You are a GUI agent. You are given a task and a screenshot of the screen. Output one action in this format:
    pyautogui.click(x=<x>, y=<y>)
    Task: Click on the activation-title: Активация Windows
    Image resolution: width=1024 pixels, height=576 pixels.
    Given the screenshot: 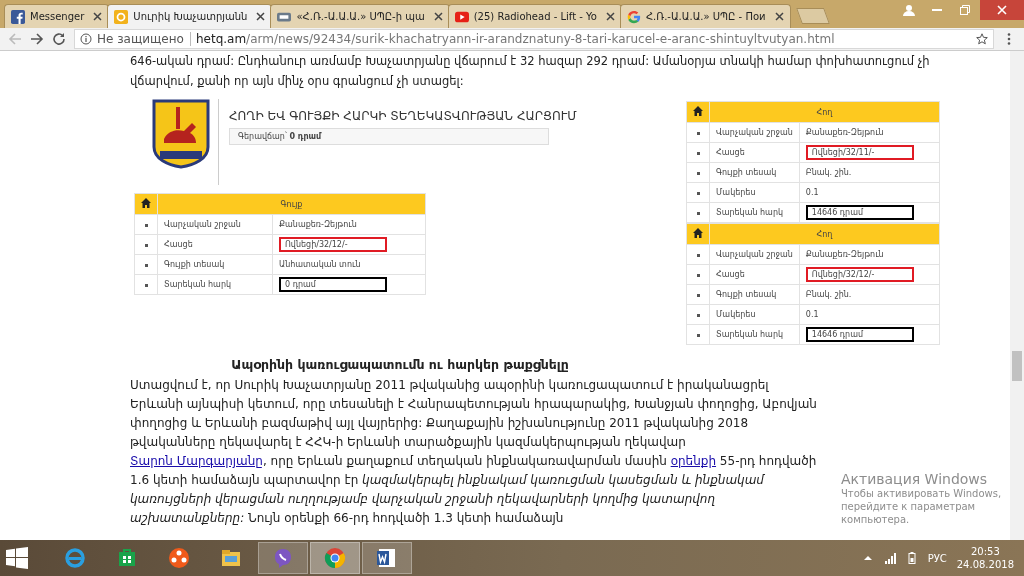 What is the action you would take?
    pyautogui.click(x=915, y=479)
    